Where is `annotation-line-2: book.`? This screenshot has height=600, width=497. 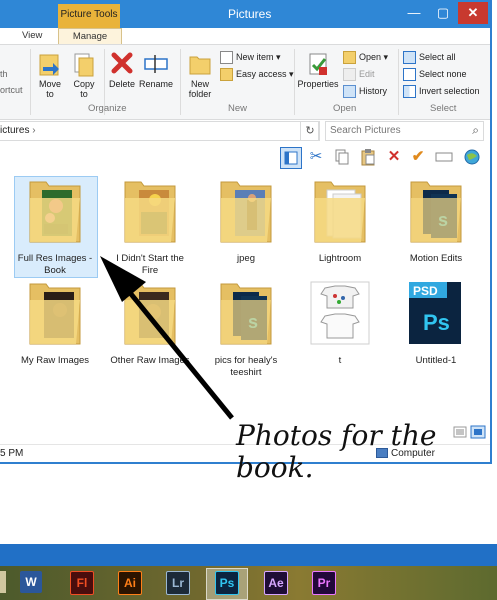 annotation-line-2: book. is located at coordinates (275, 467).